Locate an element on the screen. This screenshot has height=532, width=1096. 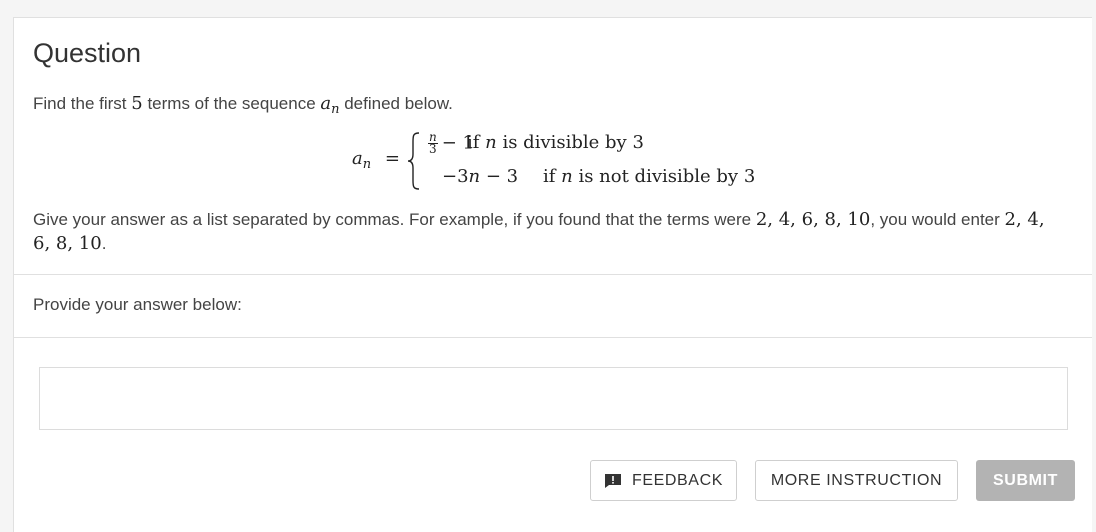
question-title: Question is located at coordinates (87, 53).